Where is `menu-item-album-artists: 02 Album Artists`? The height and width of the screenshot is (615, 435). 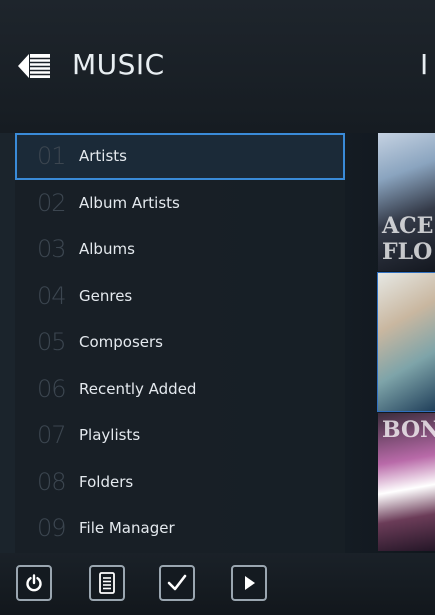
menu-item-album-artists: 02 Album Artists is located at coordinates (180, 203).